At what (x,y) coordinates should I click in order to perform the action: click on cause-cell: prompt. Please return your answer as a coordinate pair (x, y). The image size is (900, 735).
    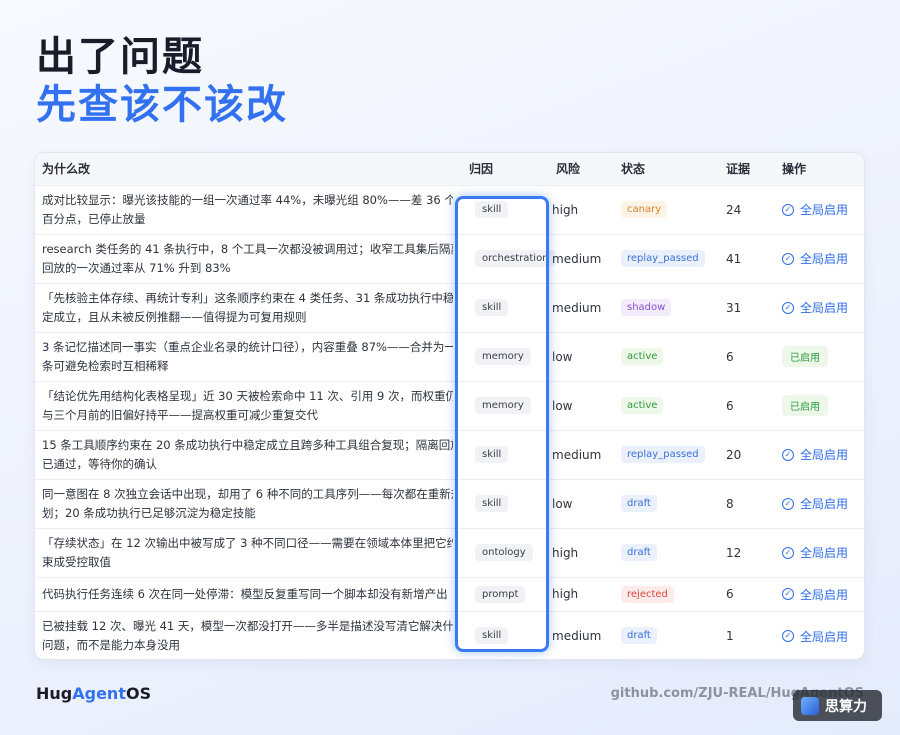
    Looking at the image, I should click on (504, 594).